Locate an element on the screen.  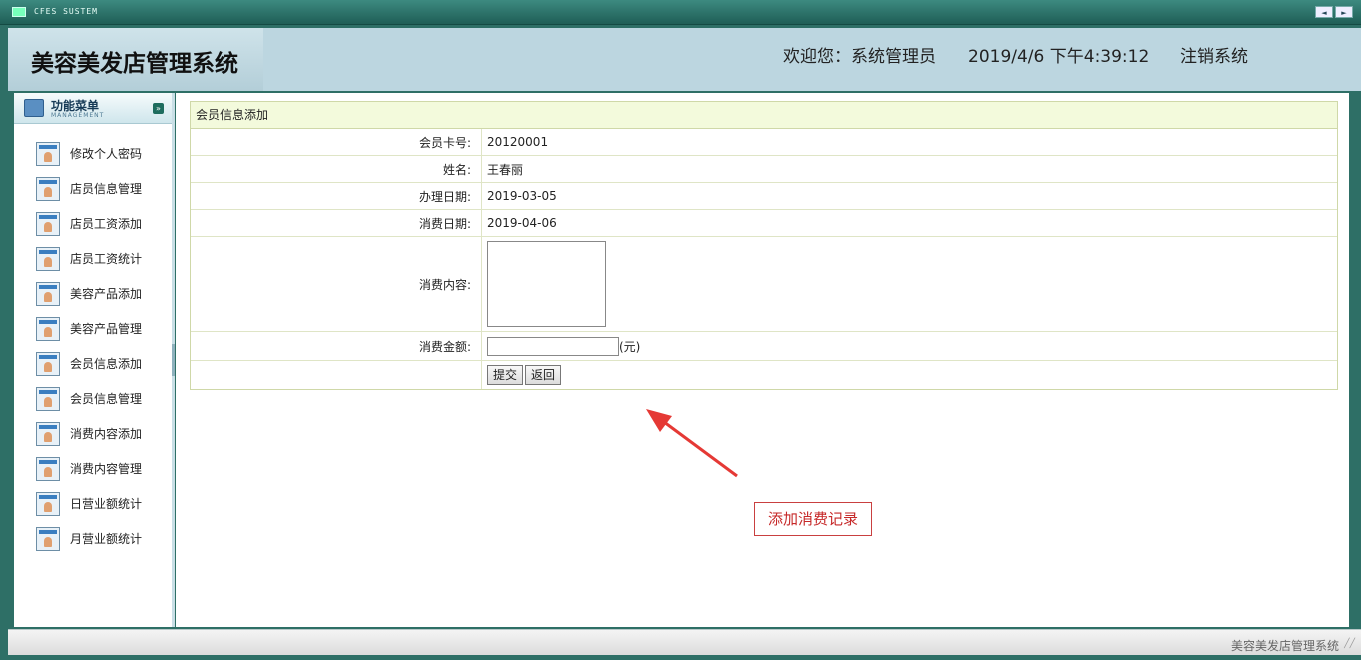
menu-item-change-password: 修改个人密码 is located at coordinates (93, 153).